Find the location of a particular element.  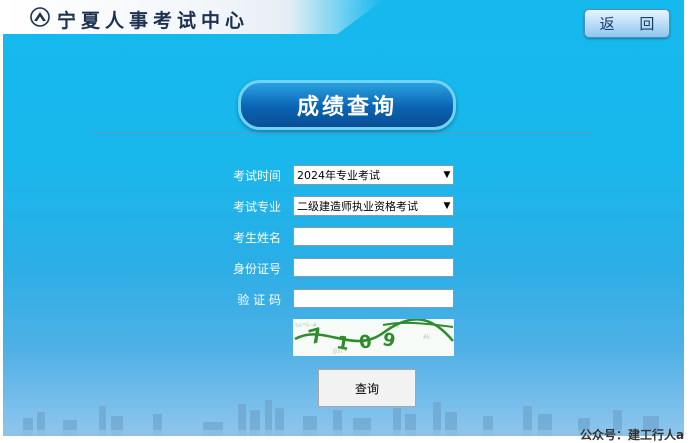

emblem-icon is located at coordinates (40, 17).